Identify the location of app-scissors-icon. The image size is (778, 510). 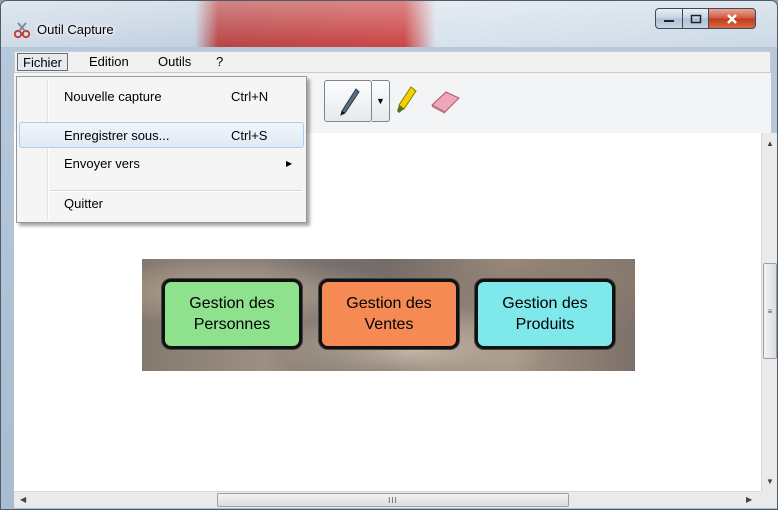
(22, 30).